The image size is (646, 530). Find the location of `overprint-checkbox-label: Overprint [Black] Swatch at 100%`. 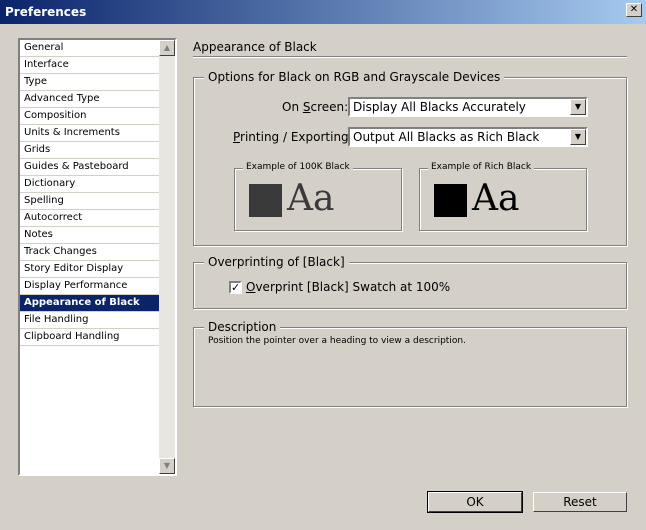

overprint-checkbox-label: Overprint [Black] Swatch at 100% is located at coordinates (348, 287).